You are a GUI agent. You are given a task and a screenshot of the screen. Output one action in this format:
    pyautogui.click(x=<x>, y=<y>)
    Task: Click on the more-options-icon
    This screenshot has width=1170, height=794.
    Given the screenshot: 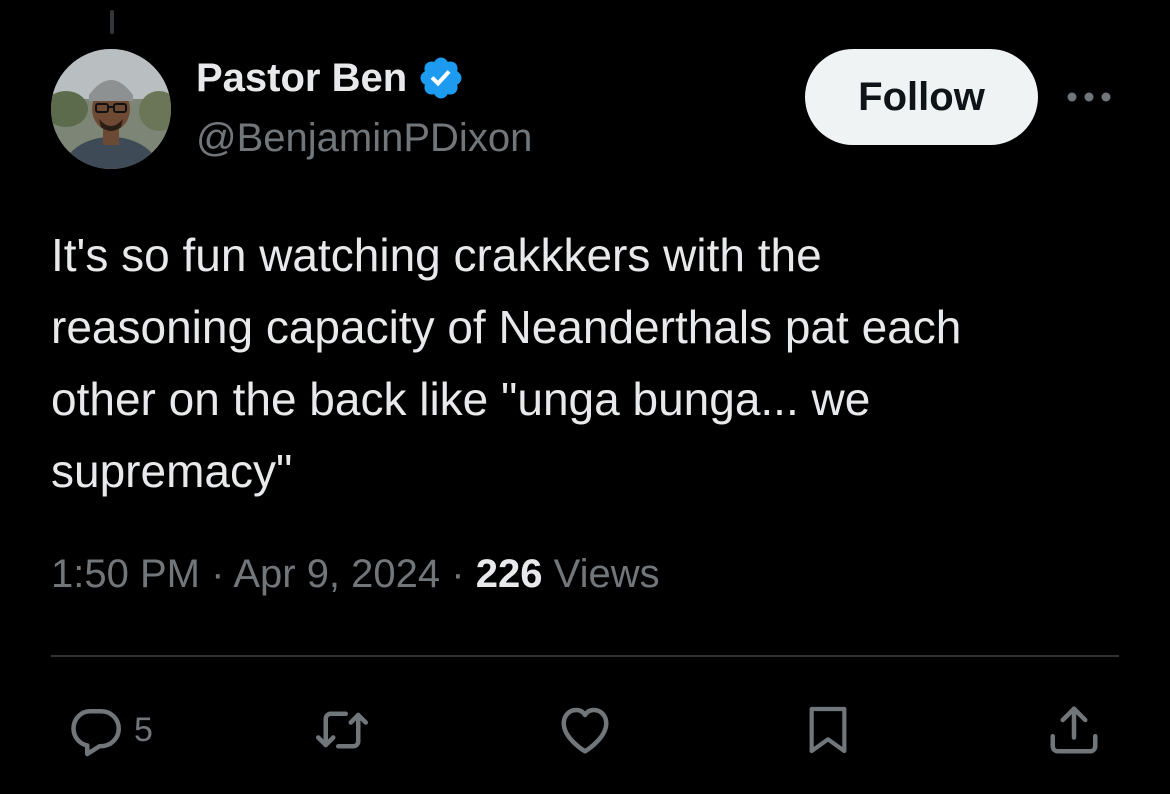 What is the action you would take?
    pyautogui.click(x=1089, y=97)
    